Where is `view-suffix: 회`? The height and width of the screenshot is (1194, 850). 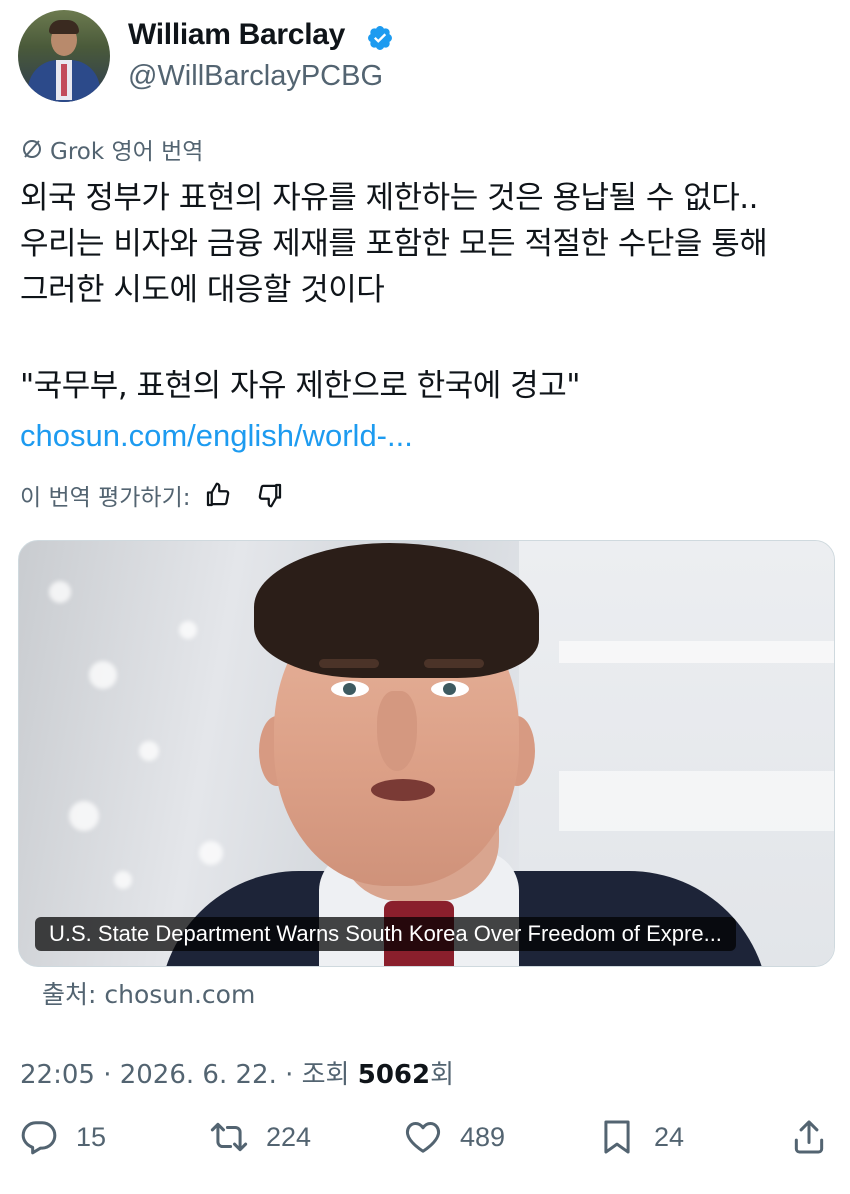
view-suffix: 회 is located at coordinates (442, 1075).